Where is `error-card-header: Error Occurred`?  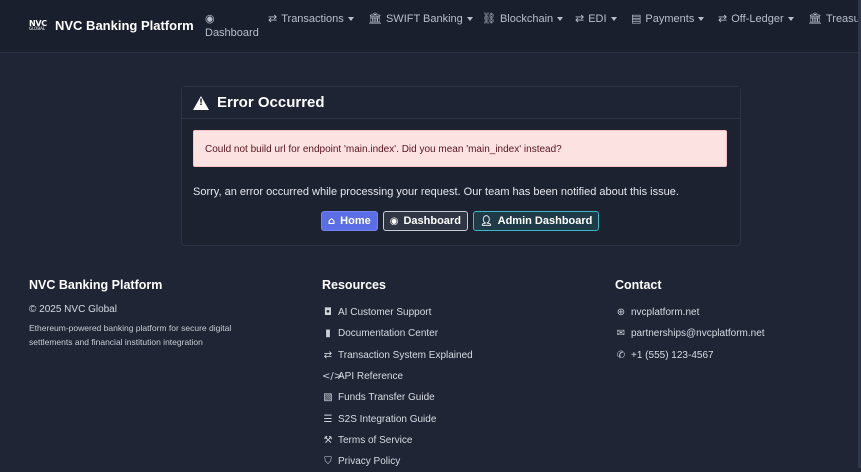
error-card-header: Error Occurred is located at coordinates (461, 103).